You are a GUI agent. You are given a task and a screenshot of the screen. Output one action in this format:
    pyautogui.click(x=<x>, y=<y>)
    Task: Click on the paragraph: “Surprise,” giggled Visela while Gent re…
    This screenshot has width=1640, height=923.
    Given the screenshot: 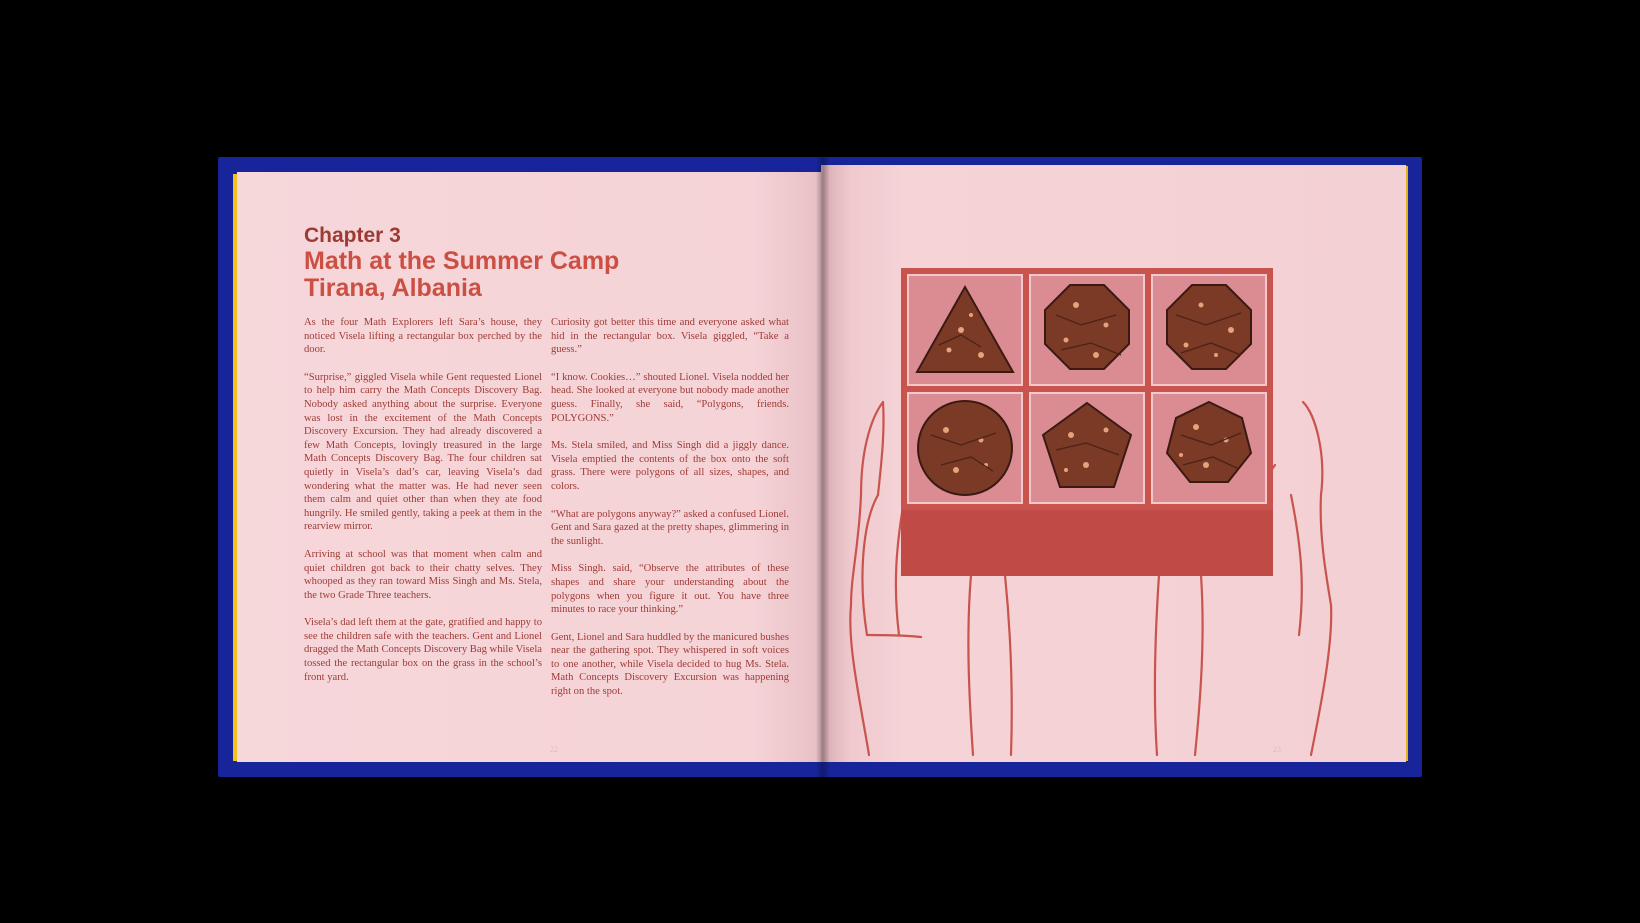 What is the action you would take?
    pyautogui.click(x=423, y=452)
    